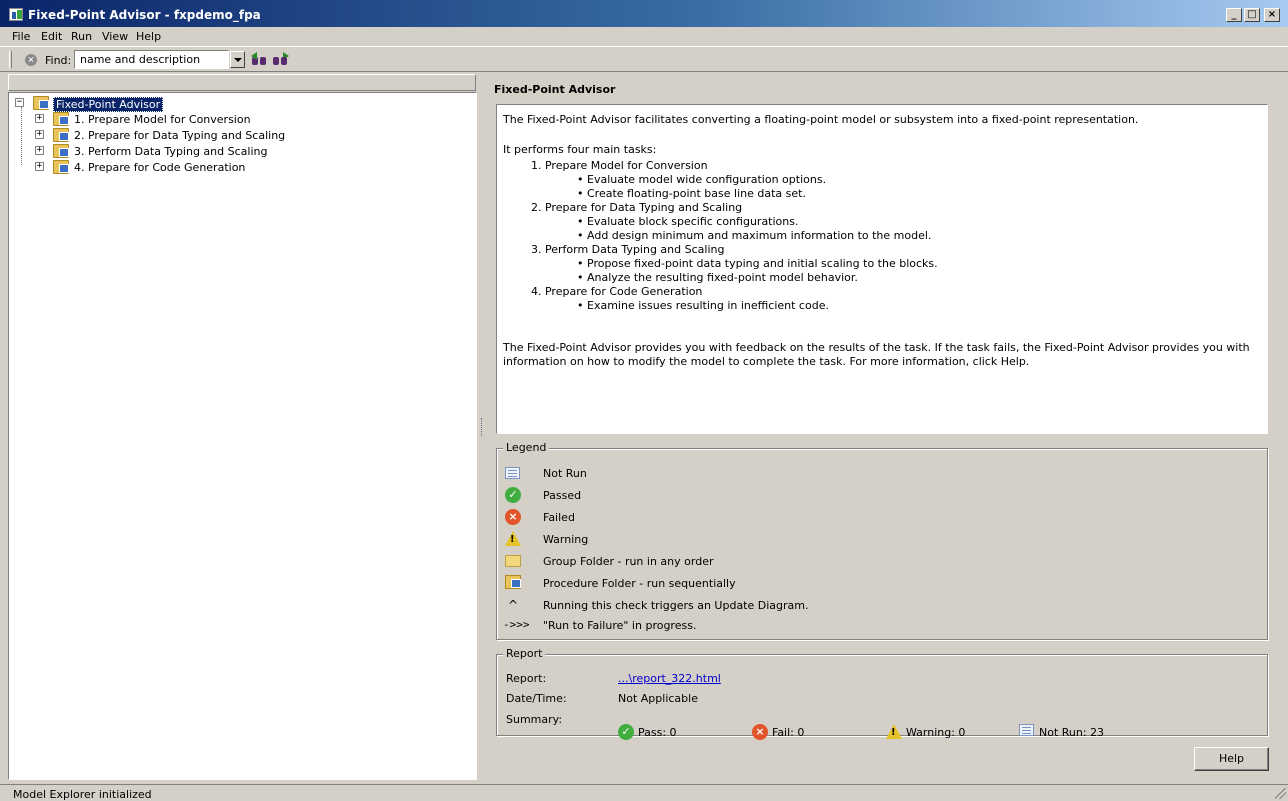 The image size is (1288, 801). Describe the element at coordinates (526, 678) in the screenshot. I see `report-label: Report:` at that location.